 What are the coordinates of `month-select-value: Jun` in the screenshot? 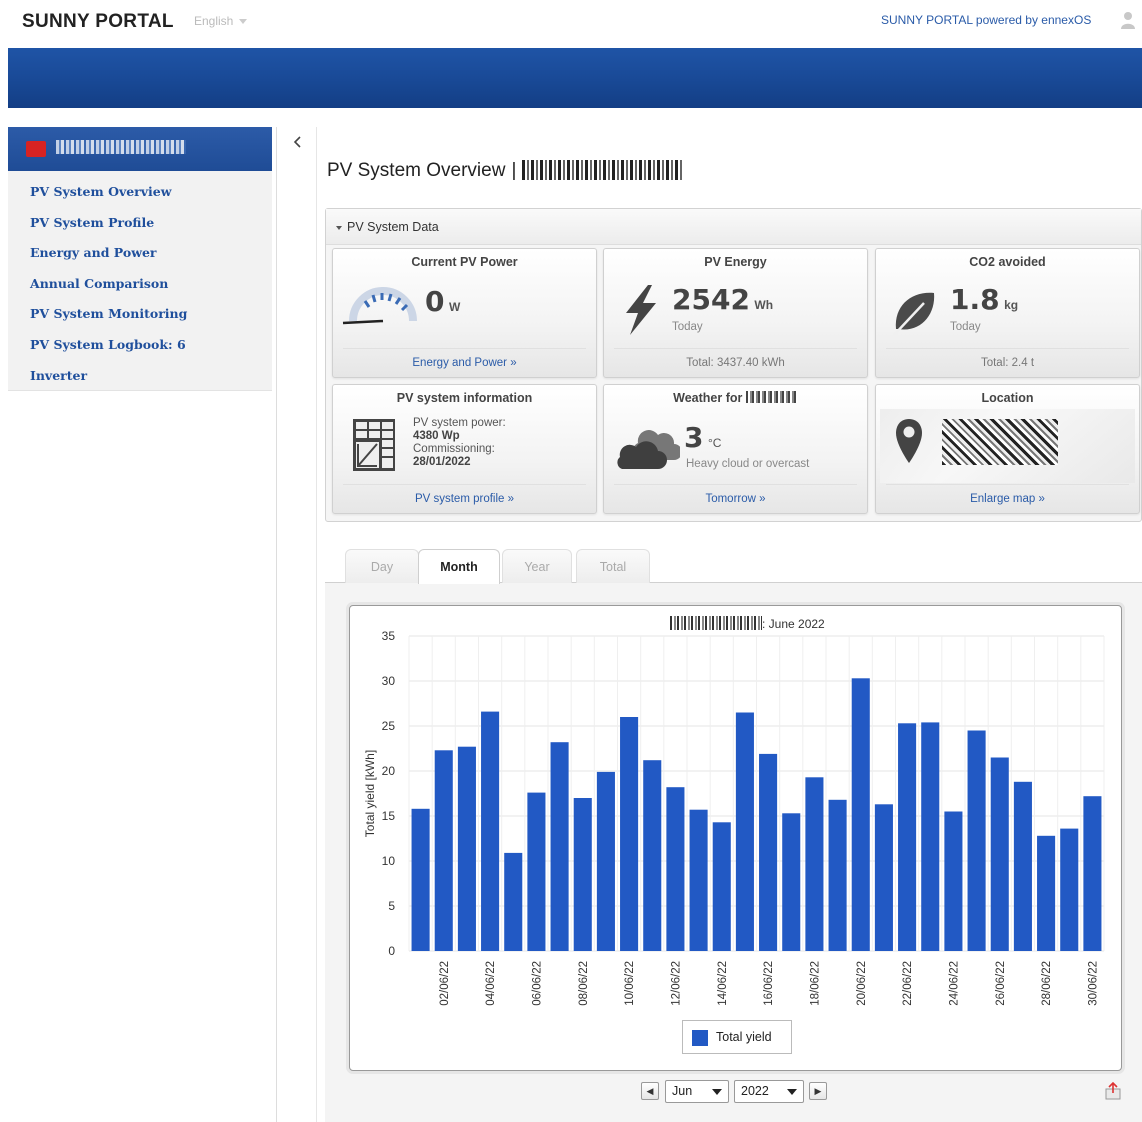 It's located at (682, 1091).